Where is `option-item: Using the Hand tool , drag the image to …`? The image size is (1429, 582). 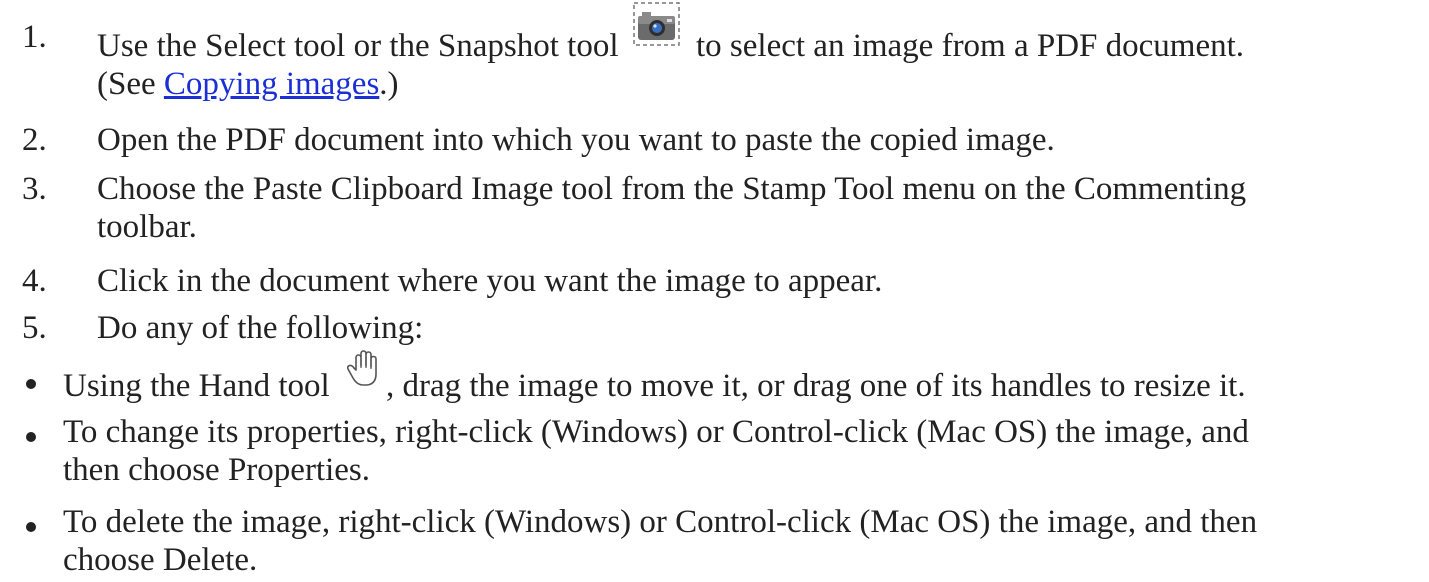 option-item: Using the Hand tool , drag the image to … is located at coordinates (714, 377).